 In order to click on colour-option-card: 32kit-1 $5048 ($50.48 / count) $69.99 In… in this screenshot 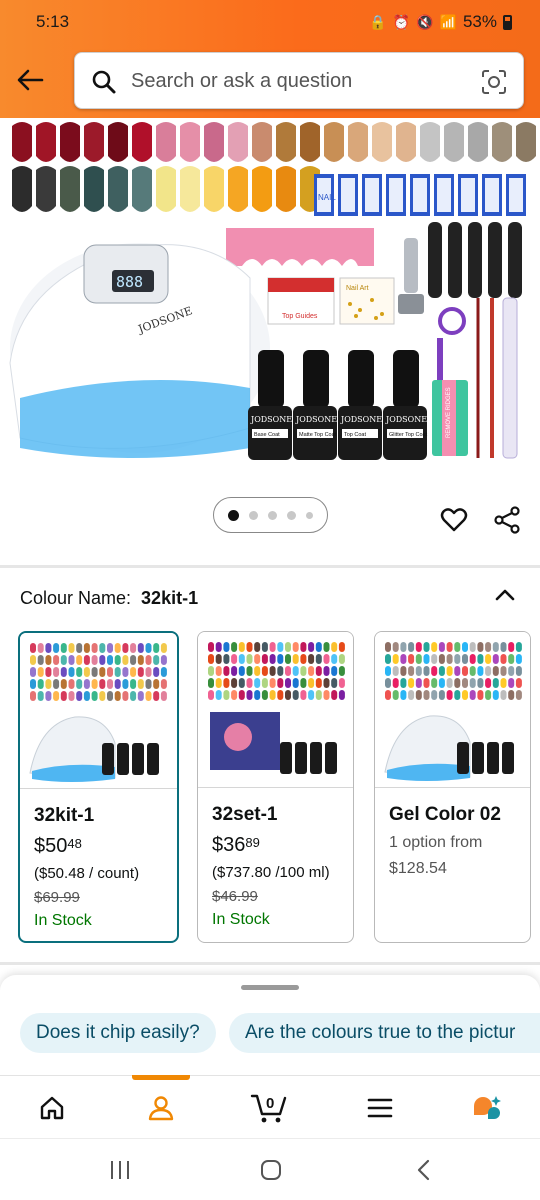, I will do `click(98, 787)`.